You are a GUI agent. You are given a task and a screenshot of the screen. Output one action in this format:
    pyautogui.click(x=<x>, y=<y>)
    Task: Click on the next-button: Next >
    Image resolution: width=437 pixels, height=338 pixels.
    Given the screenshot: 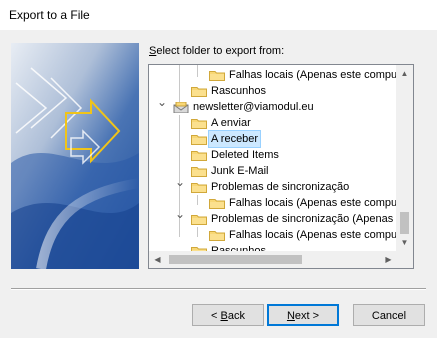 What is the action you would take?
    pyautogui.click(x=303, y=315)
    